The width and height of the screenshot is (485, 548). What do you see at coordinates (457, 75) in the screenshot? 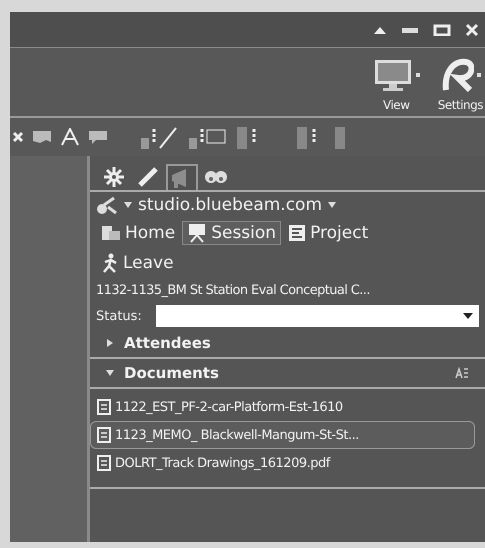
I see `swirl-logo-icon` at bounding box center [457, 75].